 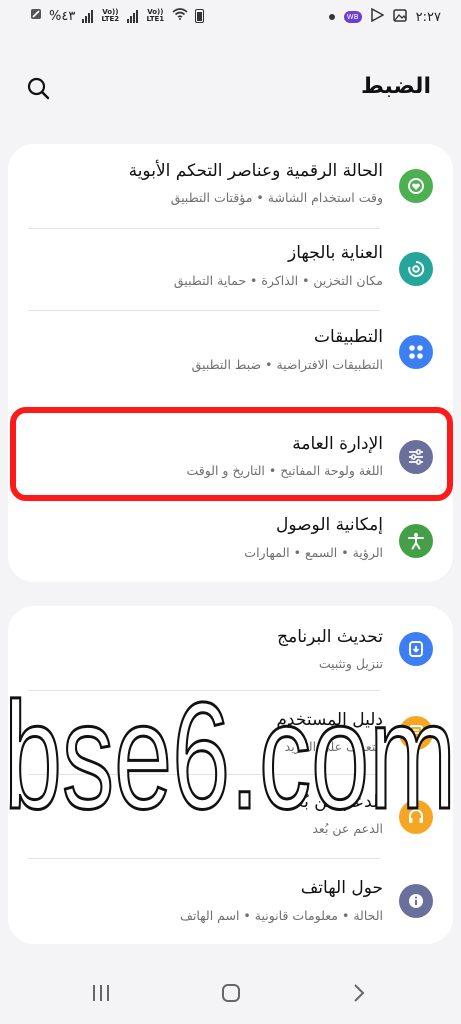 What do you see at coordinates (330, 637) in the screenshot?
I see `settings-item-title: تحديث البرنامج` at bounding box center [330, 637].